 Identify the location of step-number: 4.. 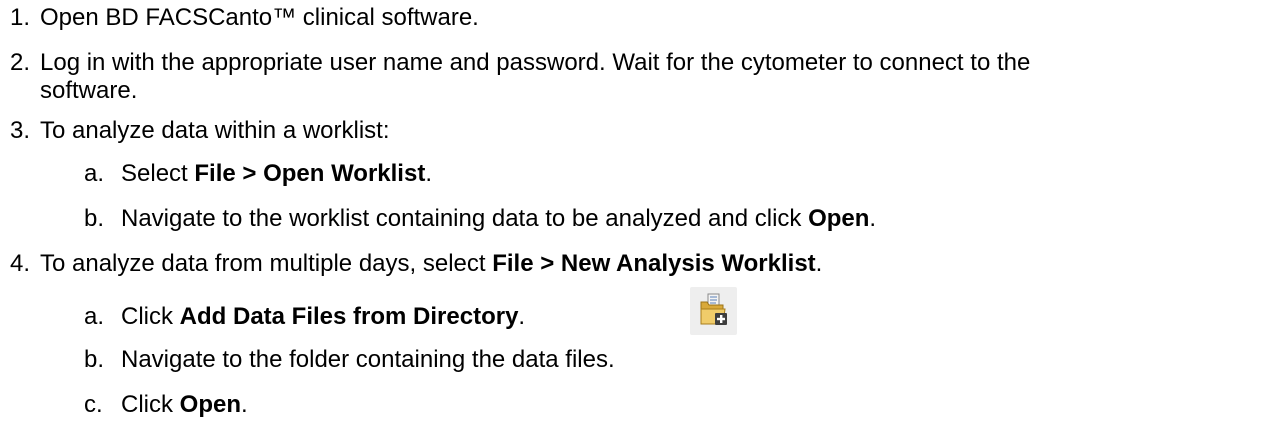
(20, 263).